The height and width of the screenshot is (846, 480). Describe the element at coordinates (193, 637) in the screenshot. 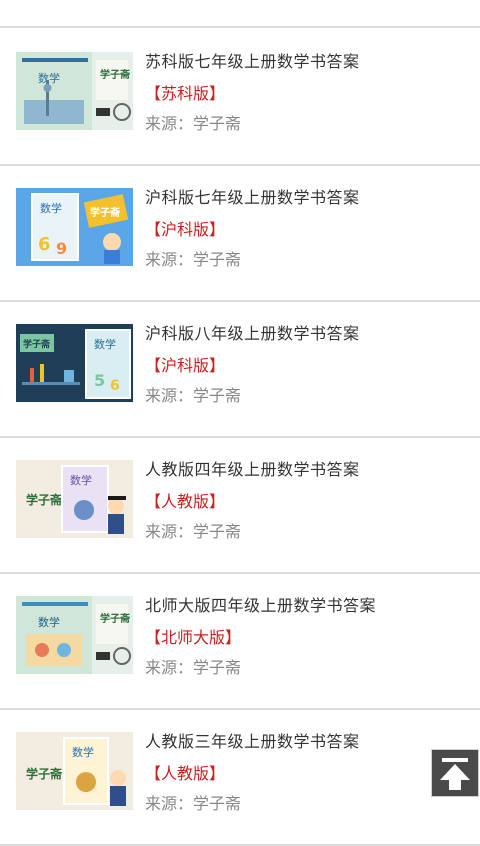

I see `edition-badge: 【北师大版】` at that location.